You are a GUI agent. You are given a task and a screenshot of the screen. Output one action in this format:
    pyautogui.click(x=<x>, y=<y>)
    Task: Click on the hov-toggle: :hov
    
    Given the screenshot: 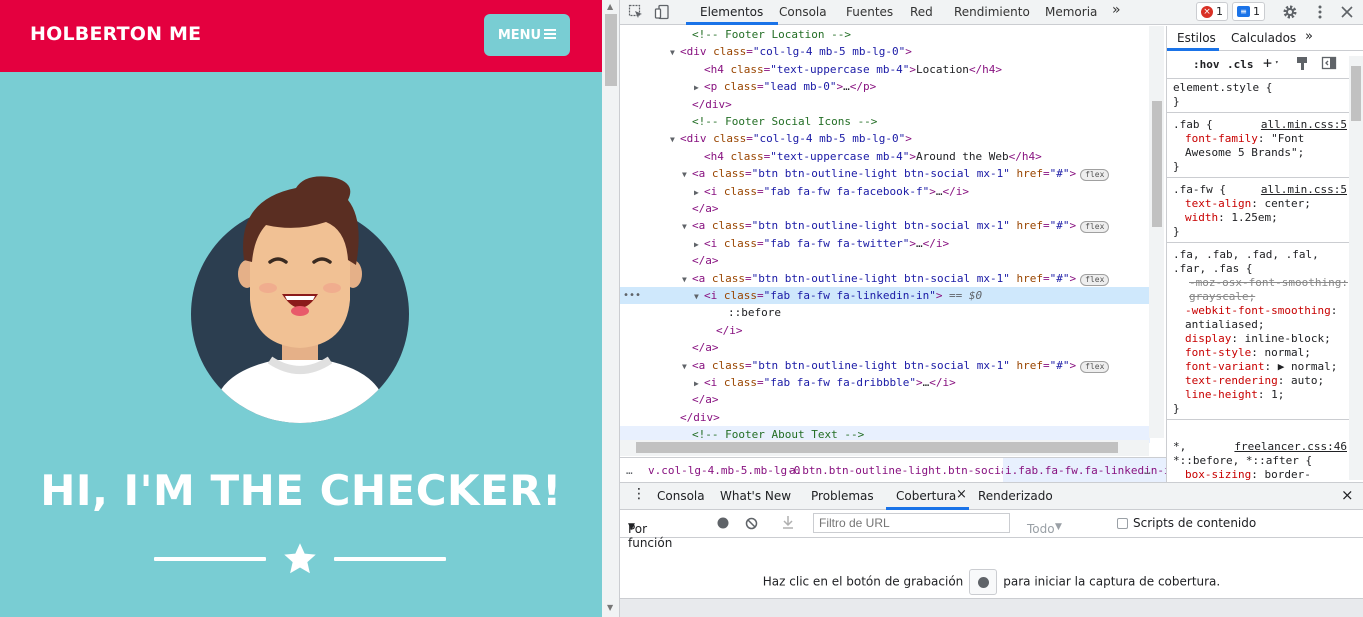 What is the action you would take?
    pyautogui.click(x=1206, y=64)
    